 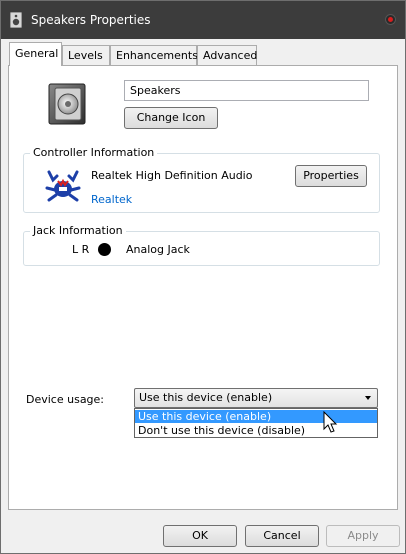 What do you see at coordinates (206, 397) in the screenshot?
I see `device-usage-selected-value: Use this device (enable)` at bounding box center [206, 397].